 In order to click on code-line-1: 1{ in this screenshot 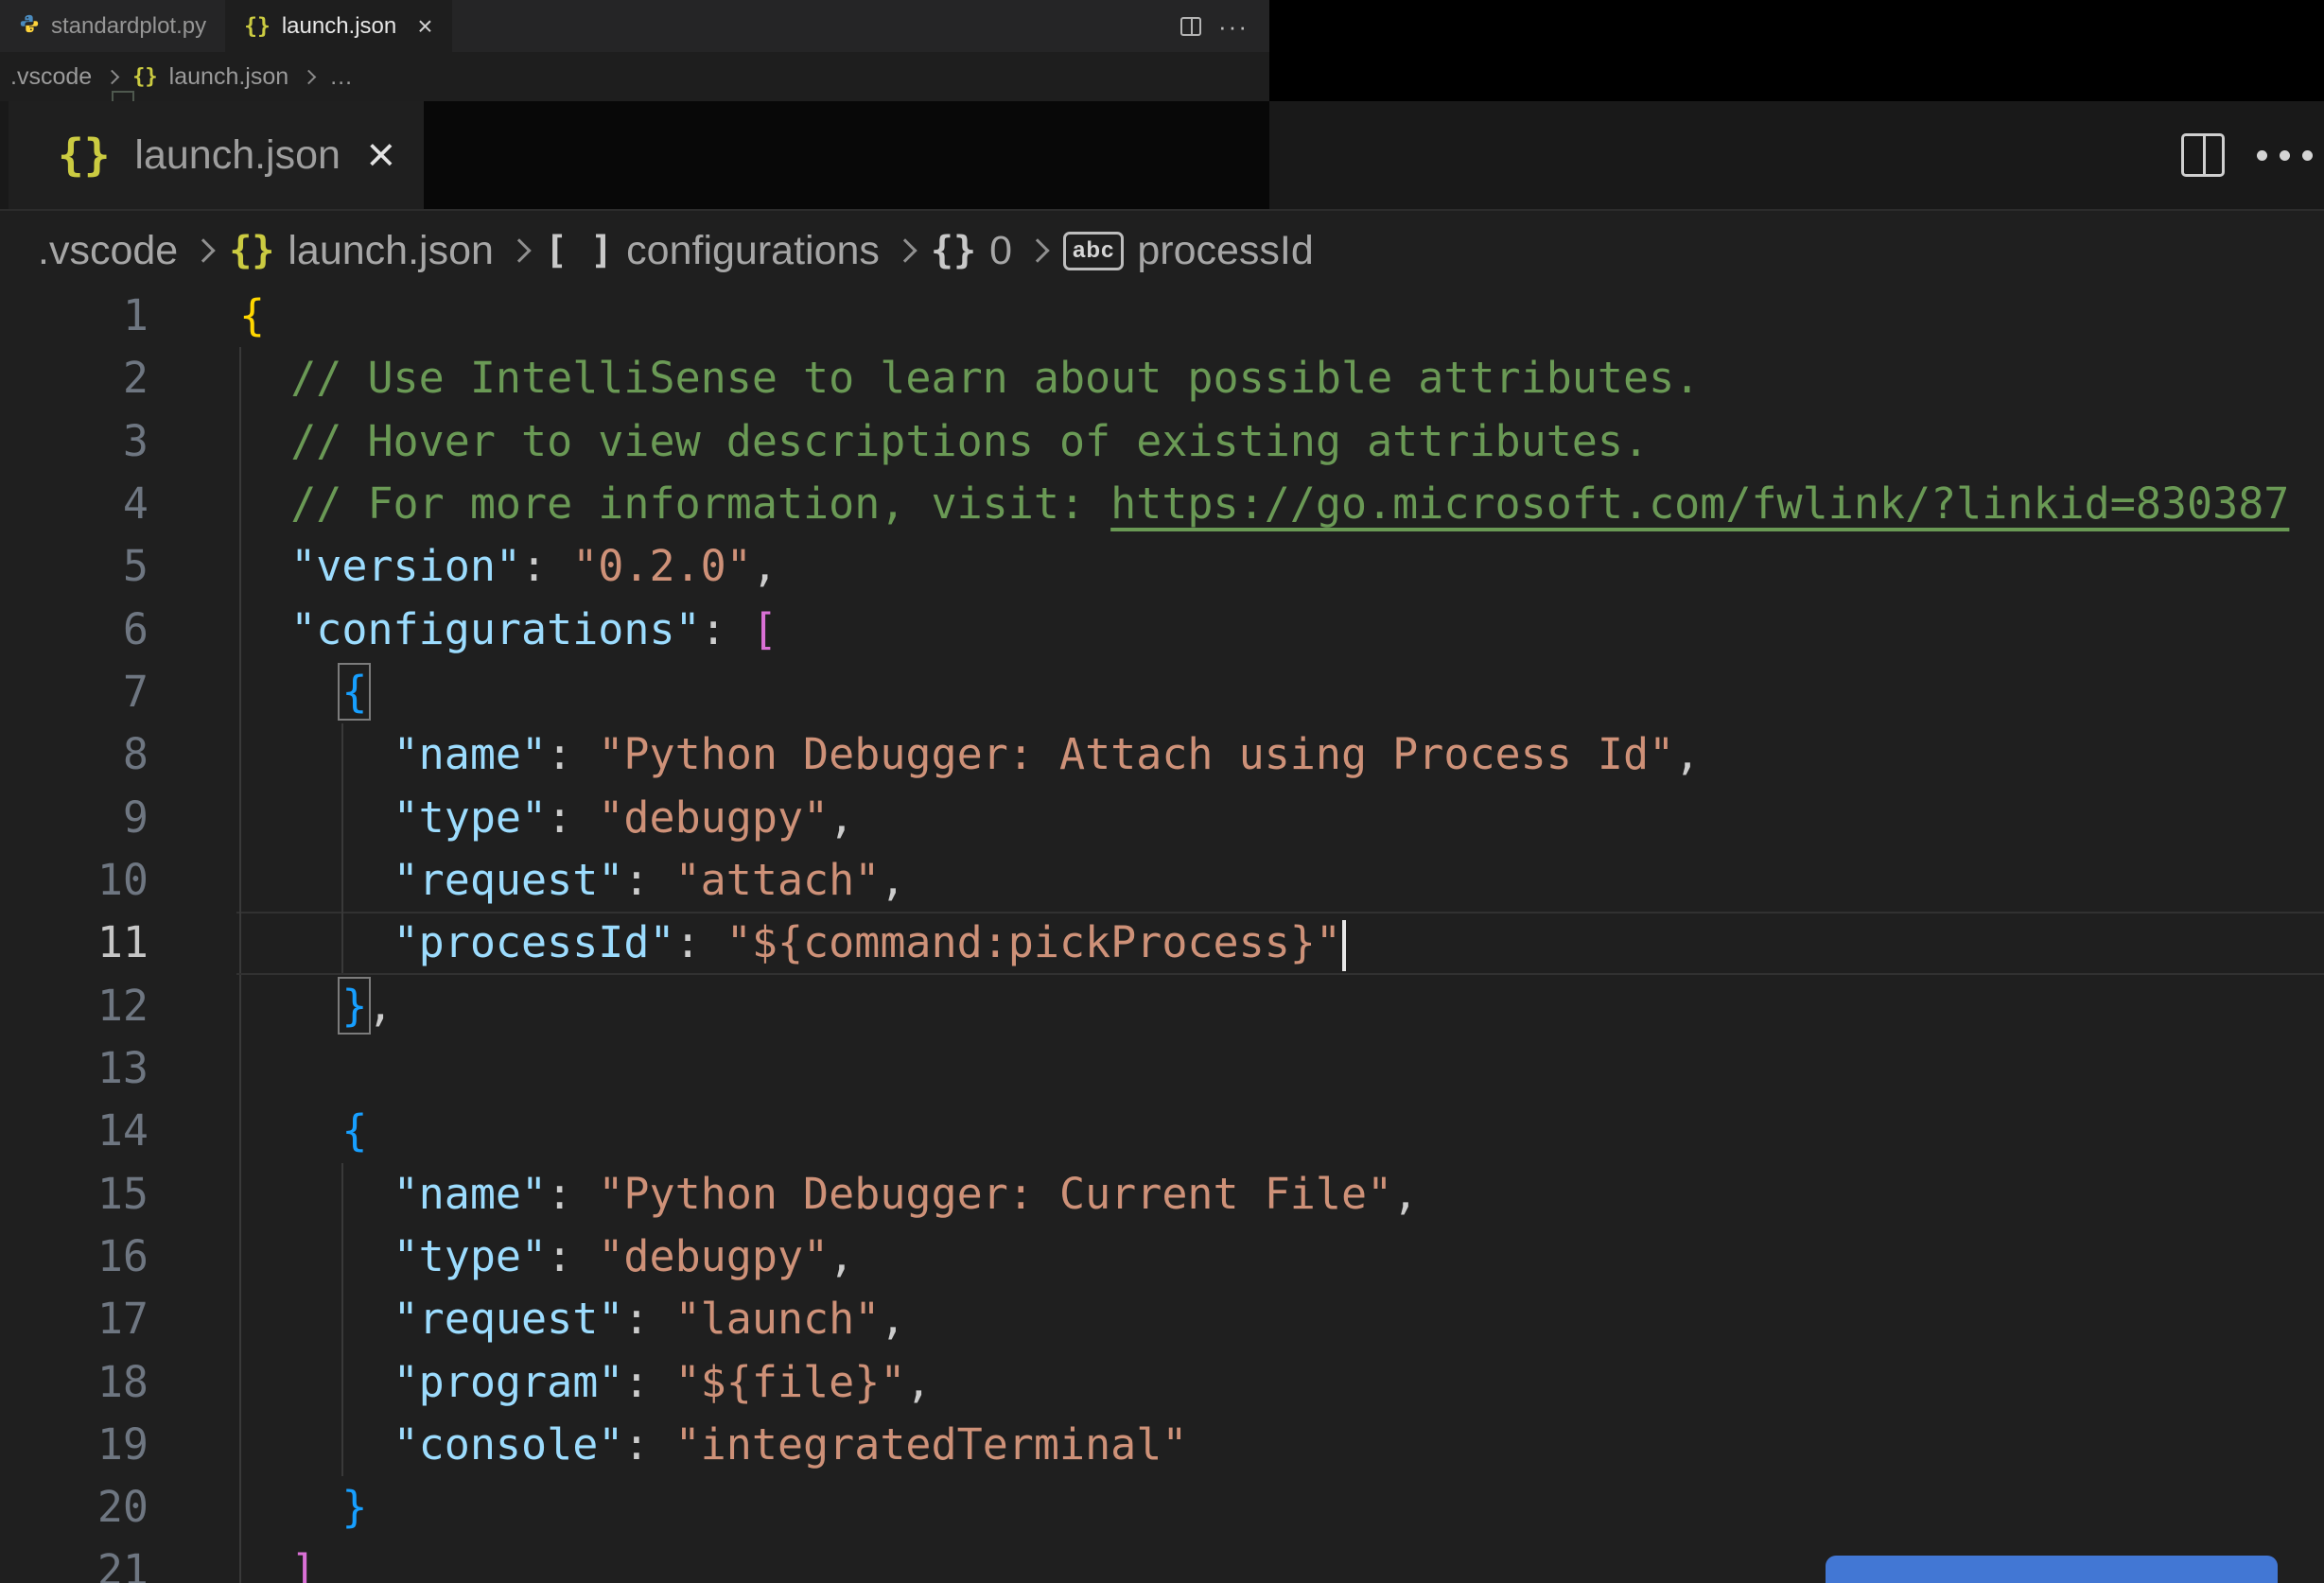, I will do `click(1162, 316)`.